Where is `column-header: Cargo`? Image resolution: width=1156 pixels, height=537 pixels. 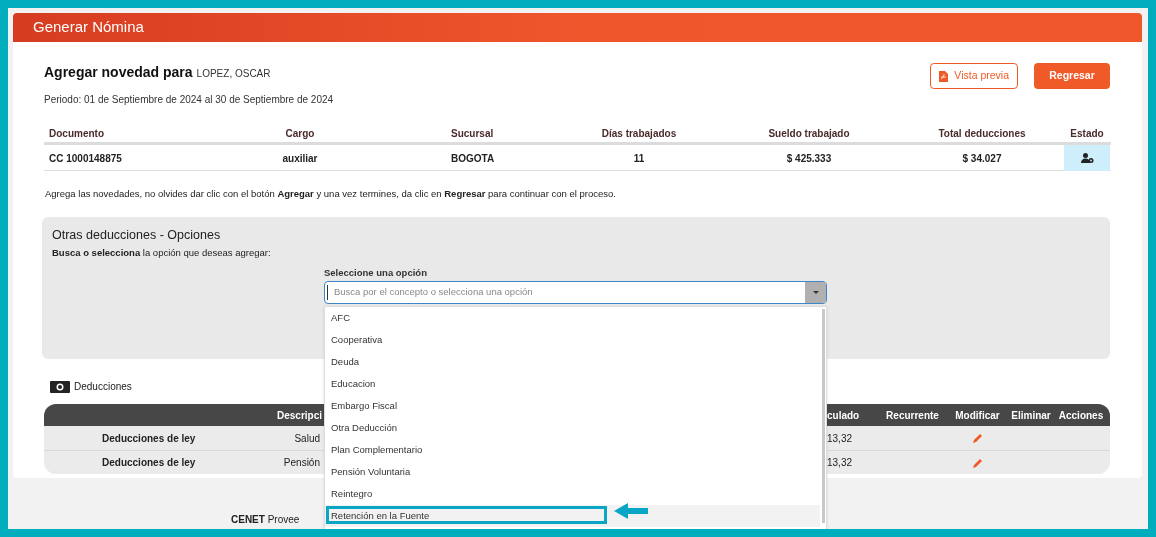 column-header: Cargo is located at coordinates (300, 134).